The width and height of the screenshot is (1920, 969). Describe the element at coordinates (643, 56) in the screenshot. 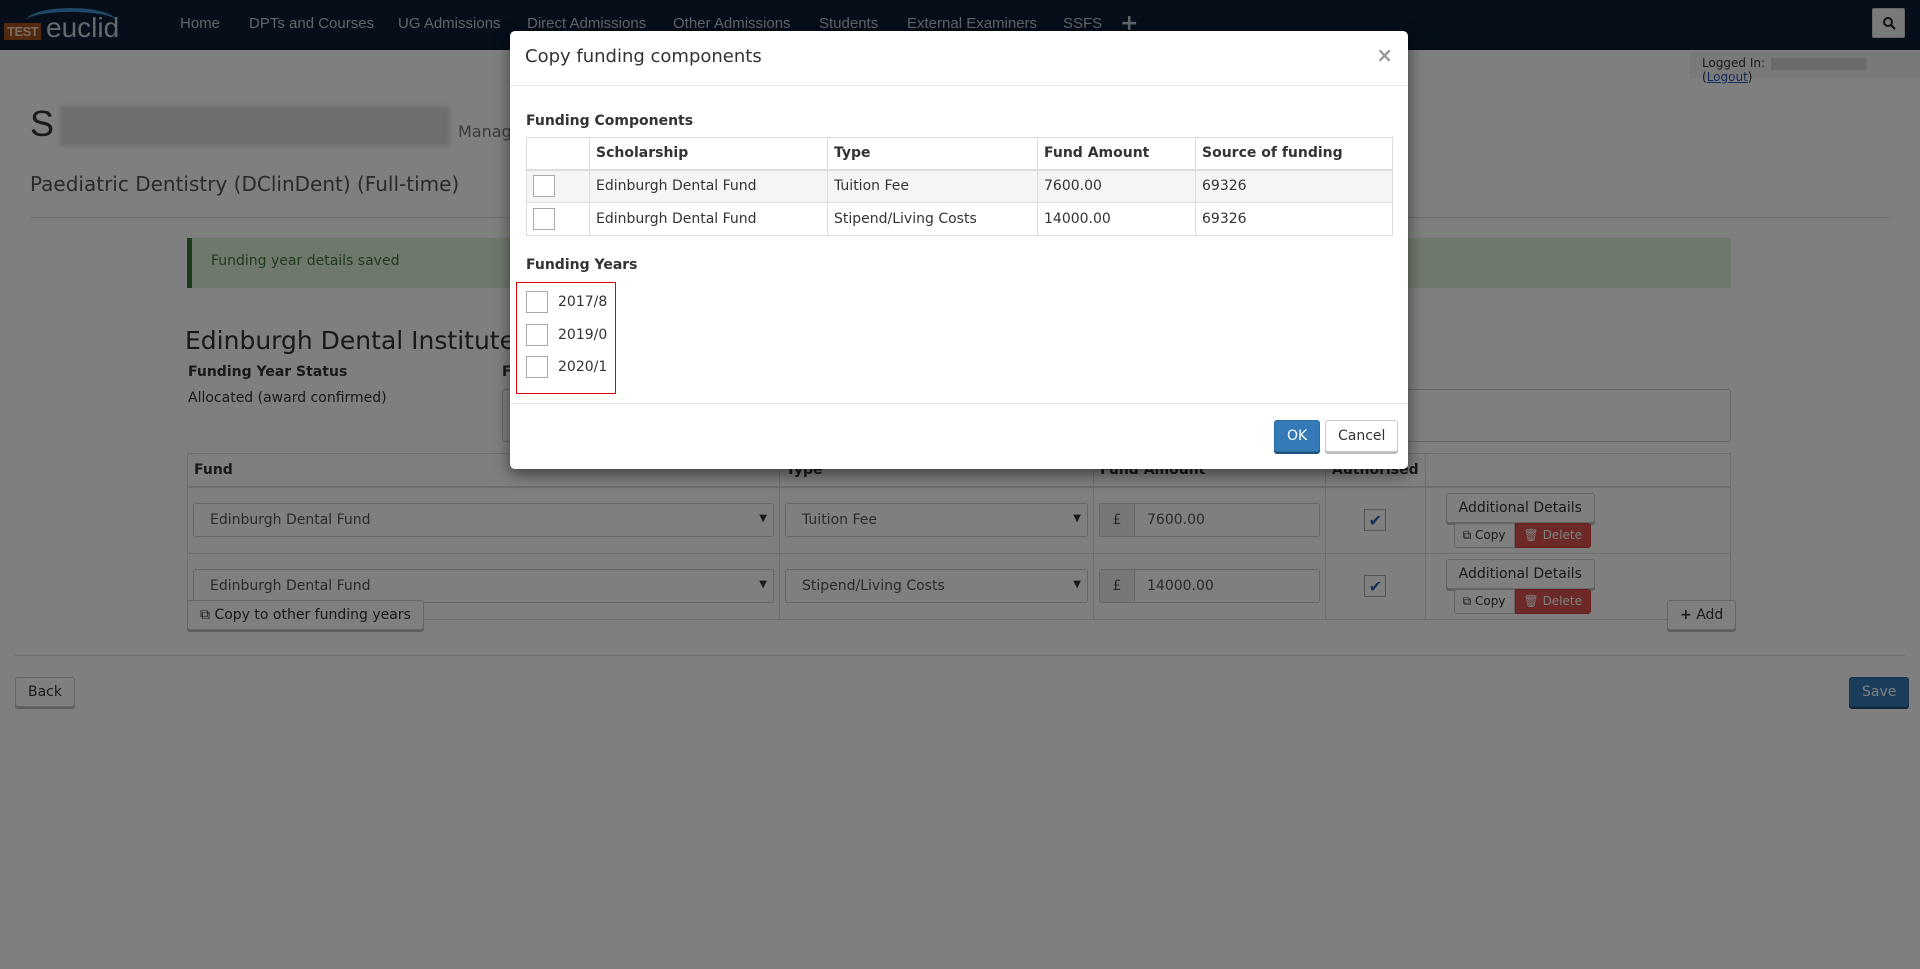

I see `modal-title: Copy funding components` at that location.